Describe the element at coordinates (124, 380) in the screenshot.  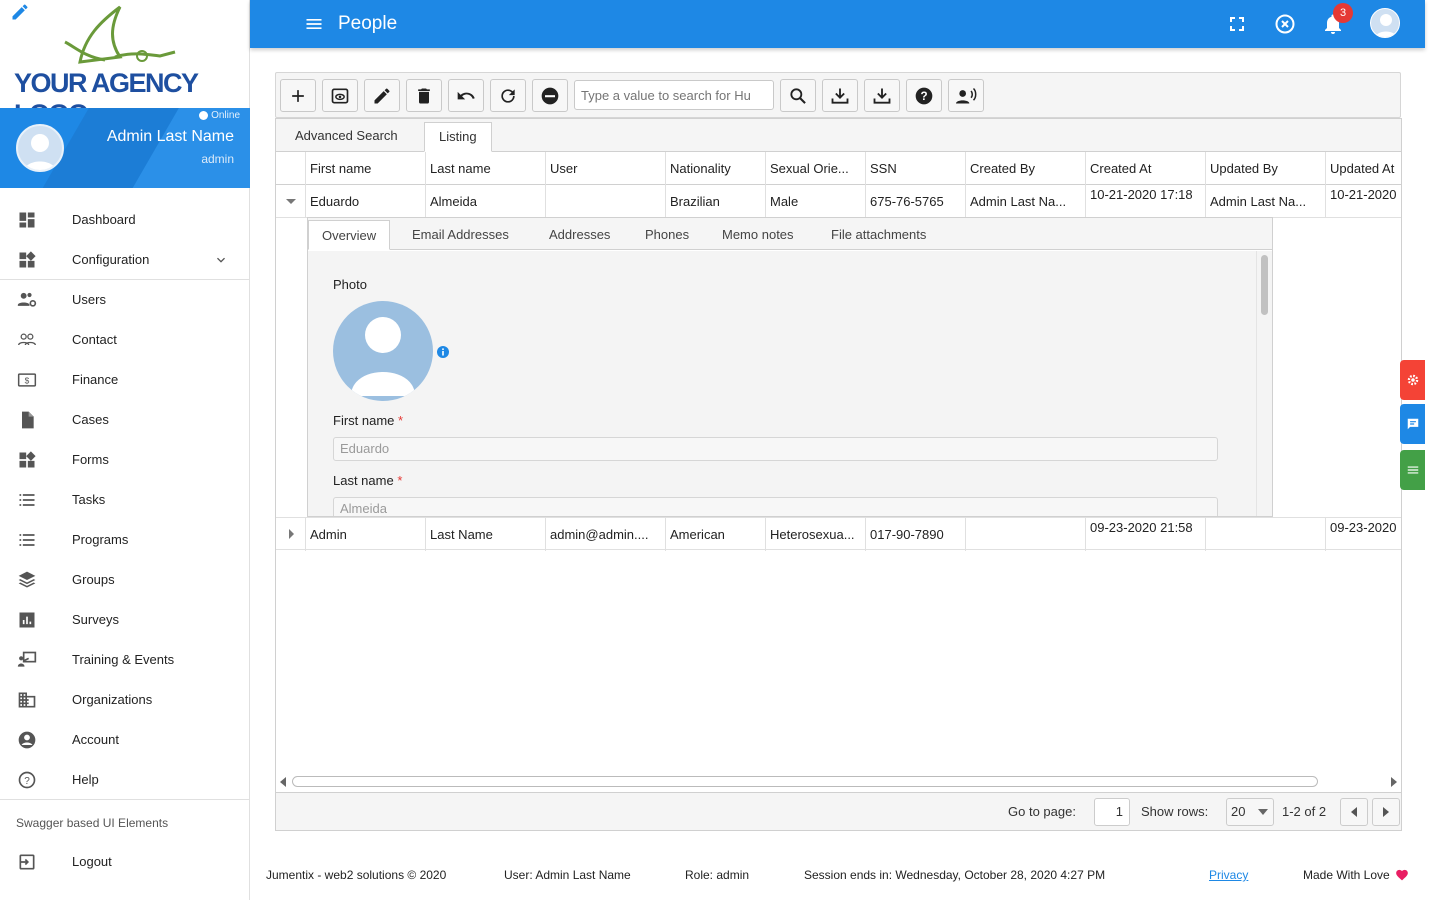
I see `sidebar-item-finance: $ Finance` at that location.